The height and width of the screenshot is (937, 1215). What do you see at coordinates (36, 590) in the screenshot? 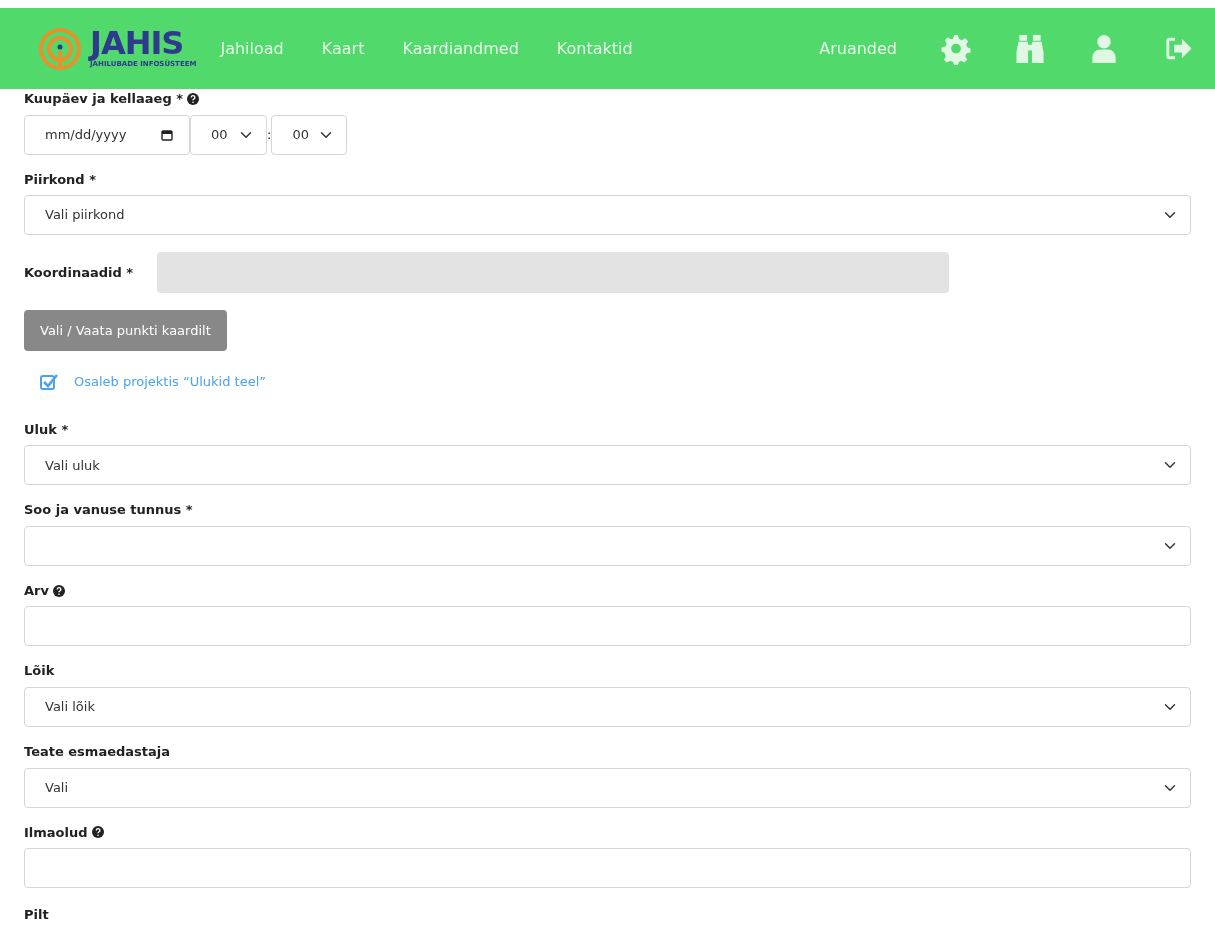
I see `field-label: Arv` at bounding box center [36, 590].